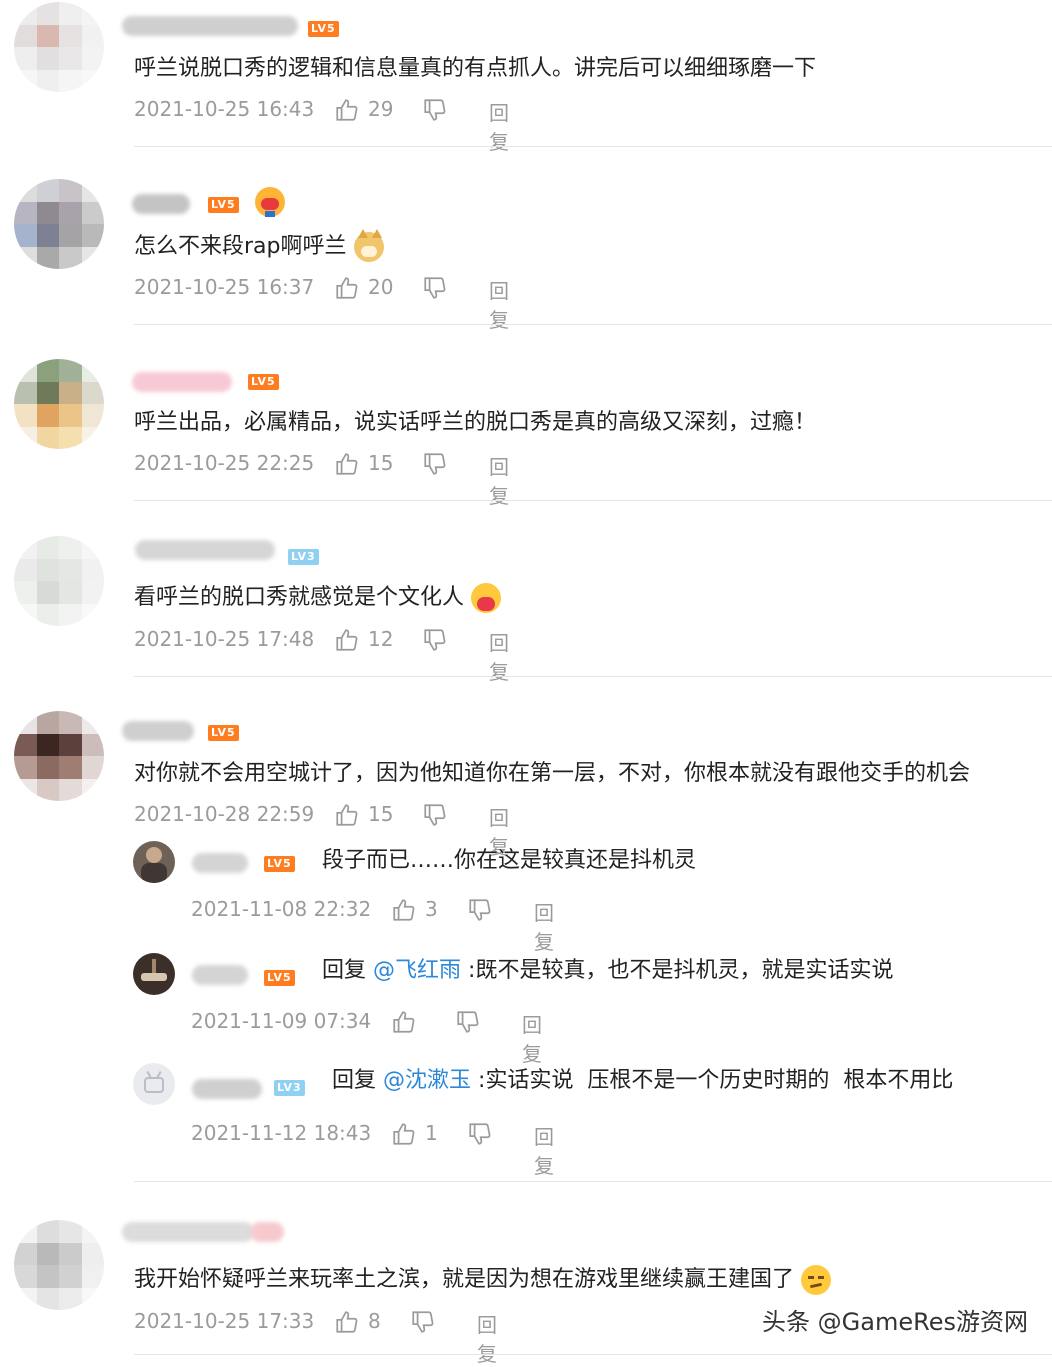 This screenshot has height=1367, width=1052. I want to click on like-count: 8, so click(374, 1321).